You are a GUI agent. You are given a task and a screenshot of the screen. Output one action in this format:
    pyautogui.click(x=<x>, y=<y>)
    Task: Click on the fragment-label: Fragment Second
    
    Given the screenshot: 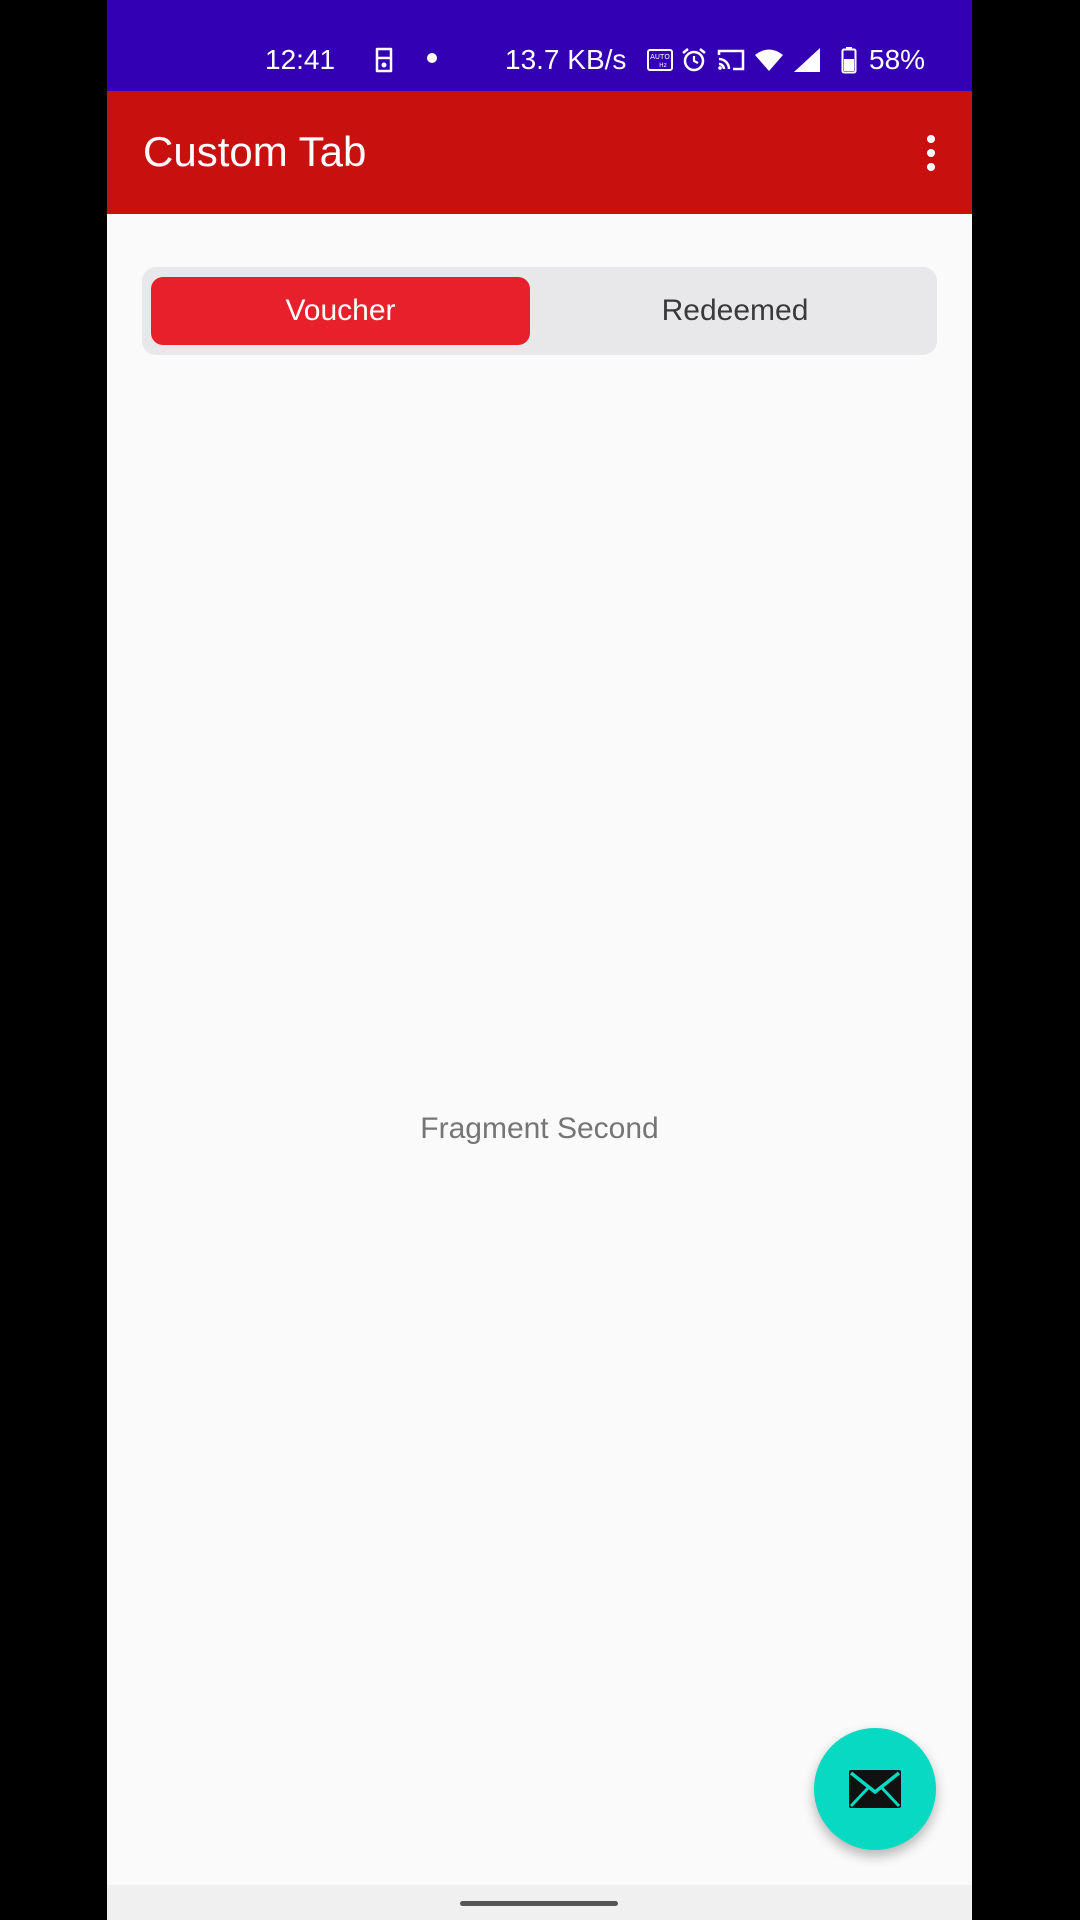 What is the action you would take?
    pyautogui.click(x=539, y=1128)
    